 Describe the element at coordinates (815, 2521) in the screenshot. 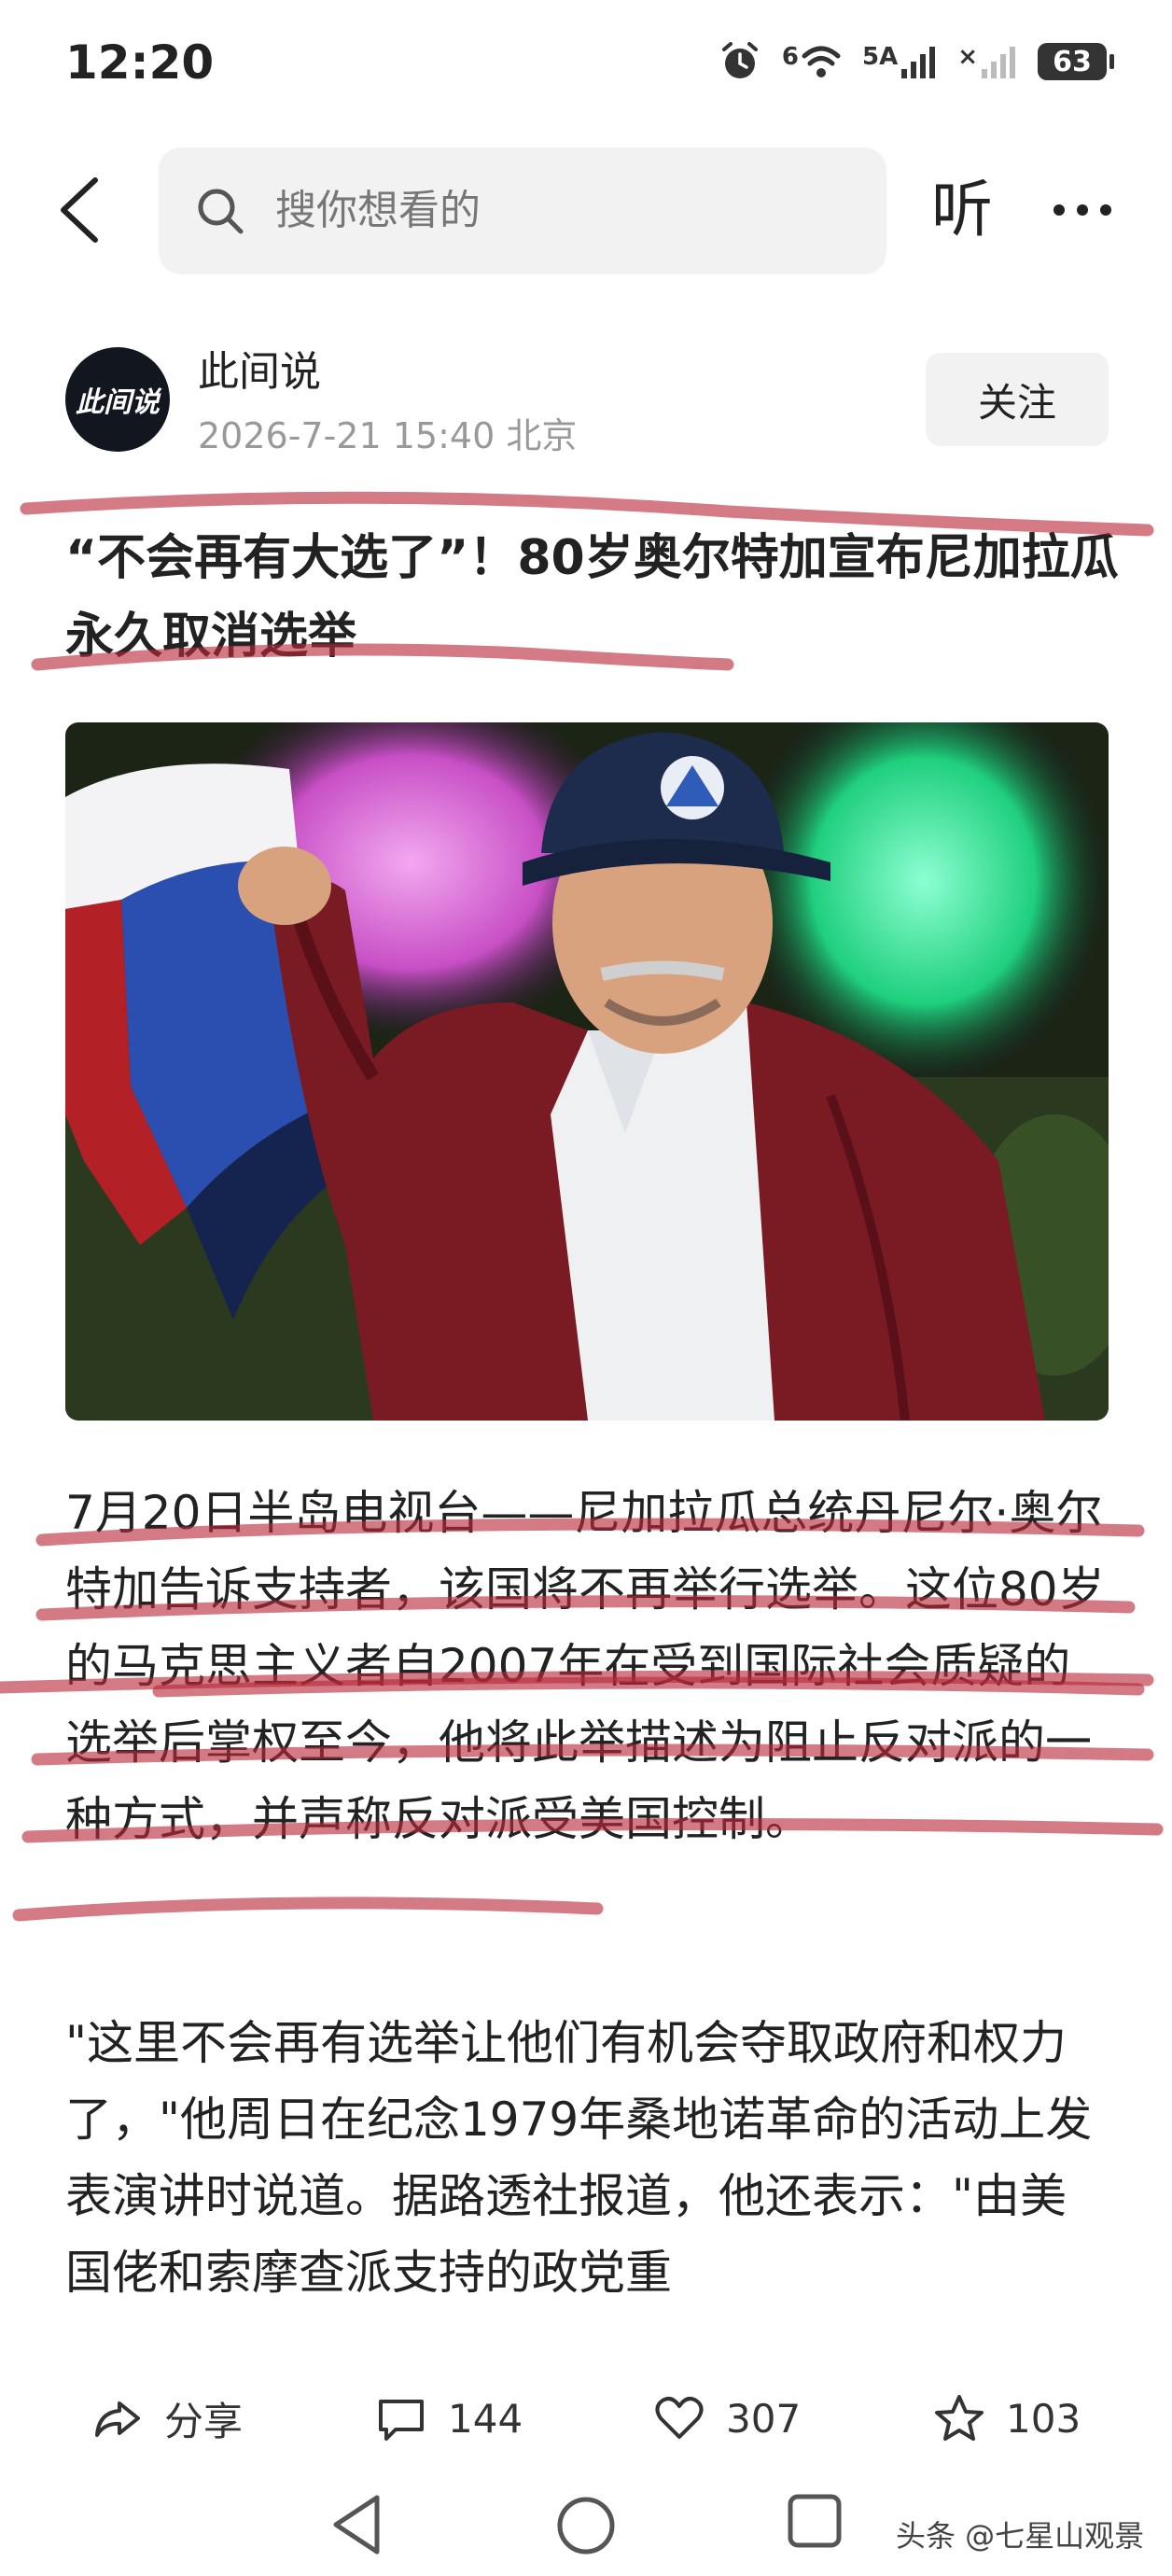

I see `nav-recent-apps-icon` at that location.